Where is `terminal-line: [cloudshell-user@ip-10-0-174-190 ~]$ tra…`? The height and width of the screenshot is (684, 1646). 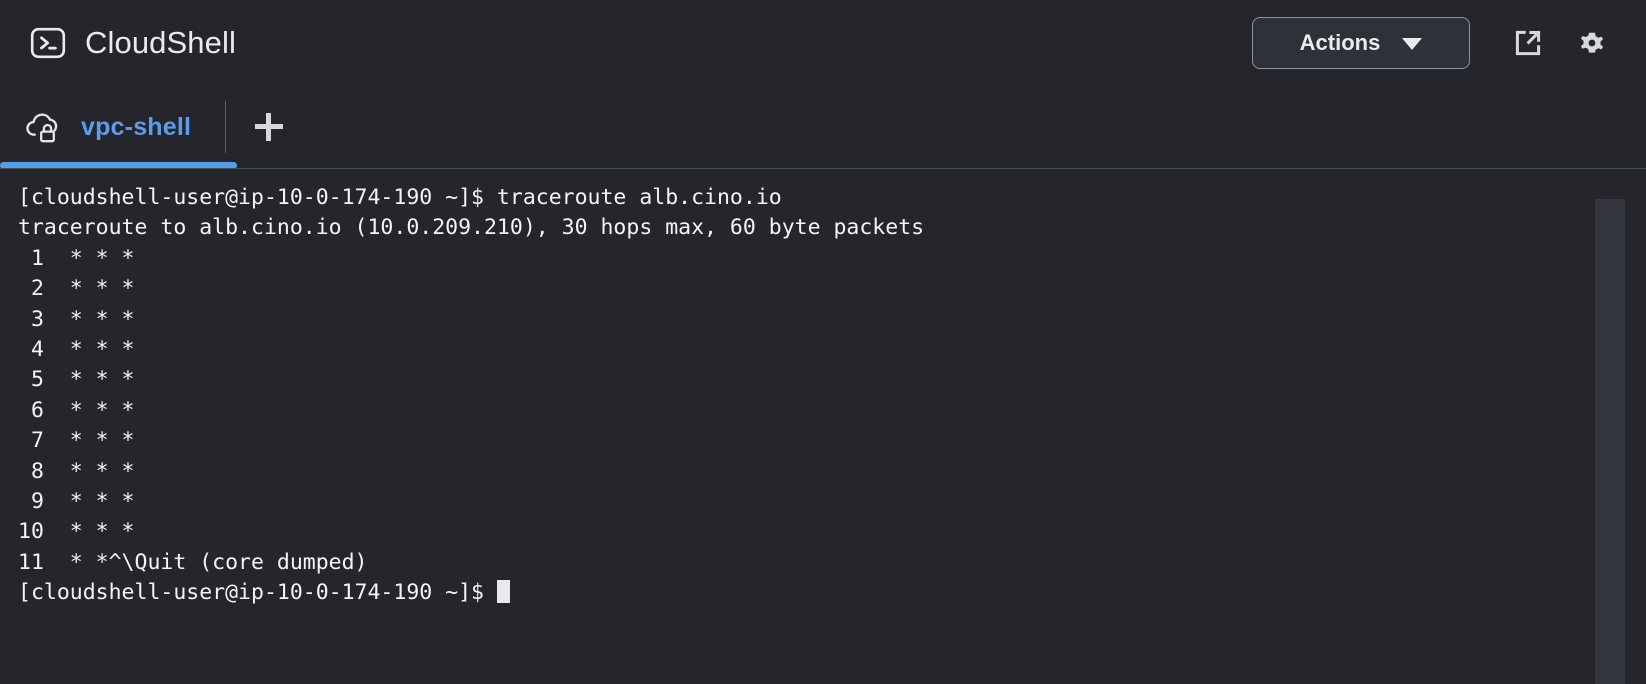
terminal-line: [cloudshell-user@ip-10-0-174-190 ~]$ tra… is located at coordinates (400, 197).